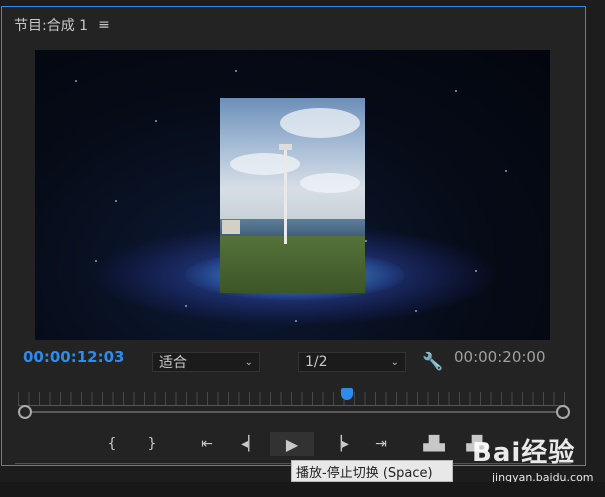 This screenshot has width=605, height=497. What do you see at coordinates (74, 357) in the screenshot?
I see `current-timecode: 00:00:12:03` at bounding box center [74, 357].